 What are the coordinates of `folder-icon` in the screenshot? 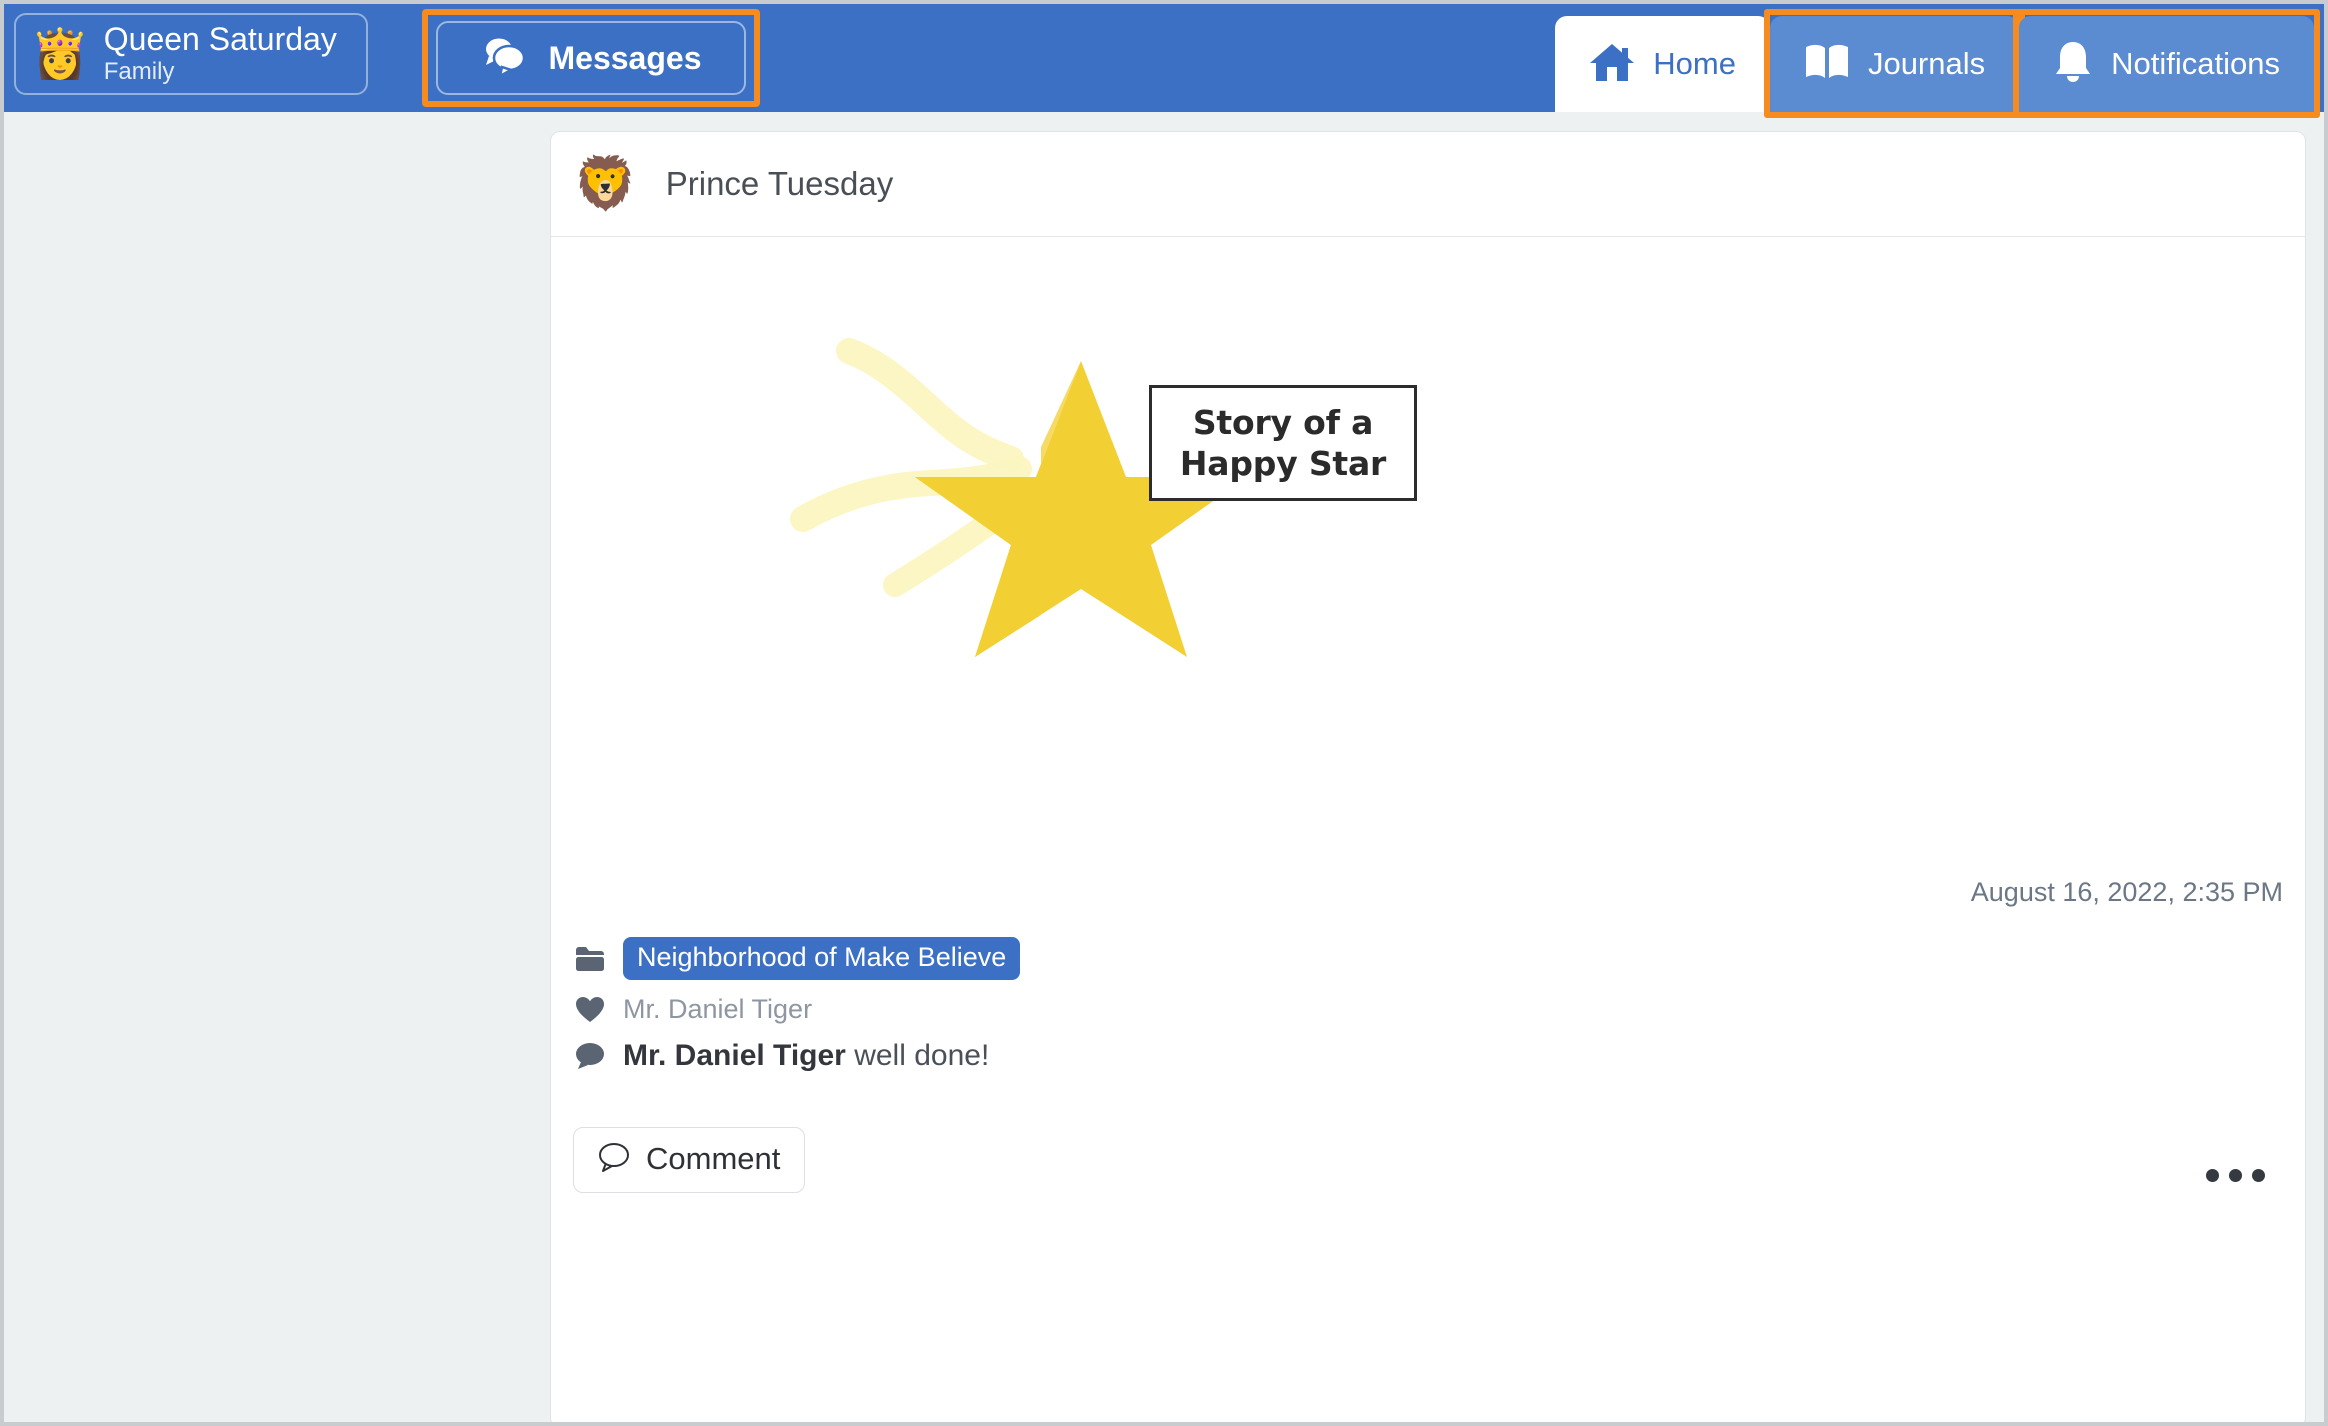 It's located at (590, 959).